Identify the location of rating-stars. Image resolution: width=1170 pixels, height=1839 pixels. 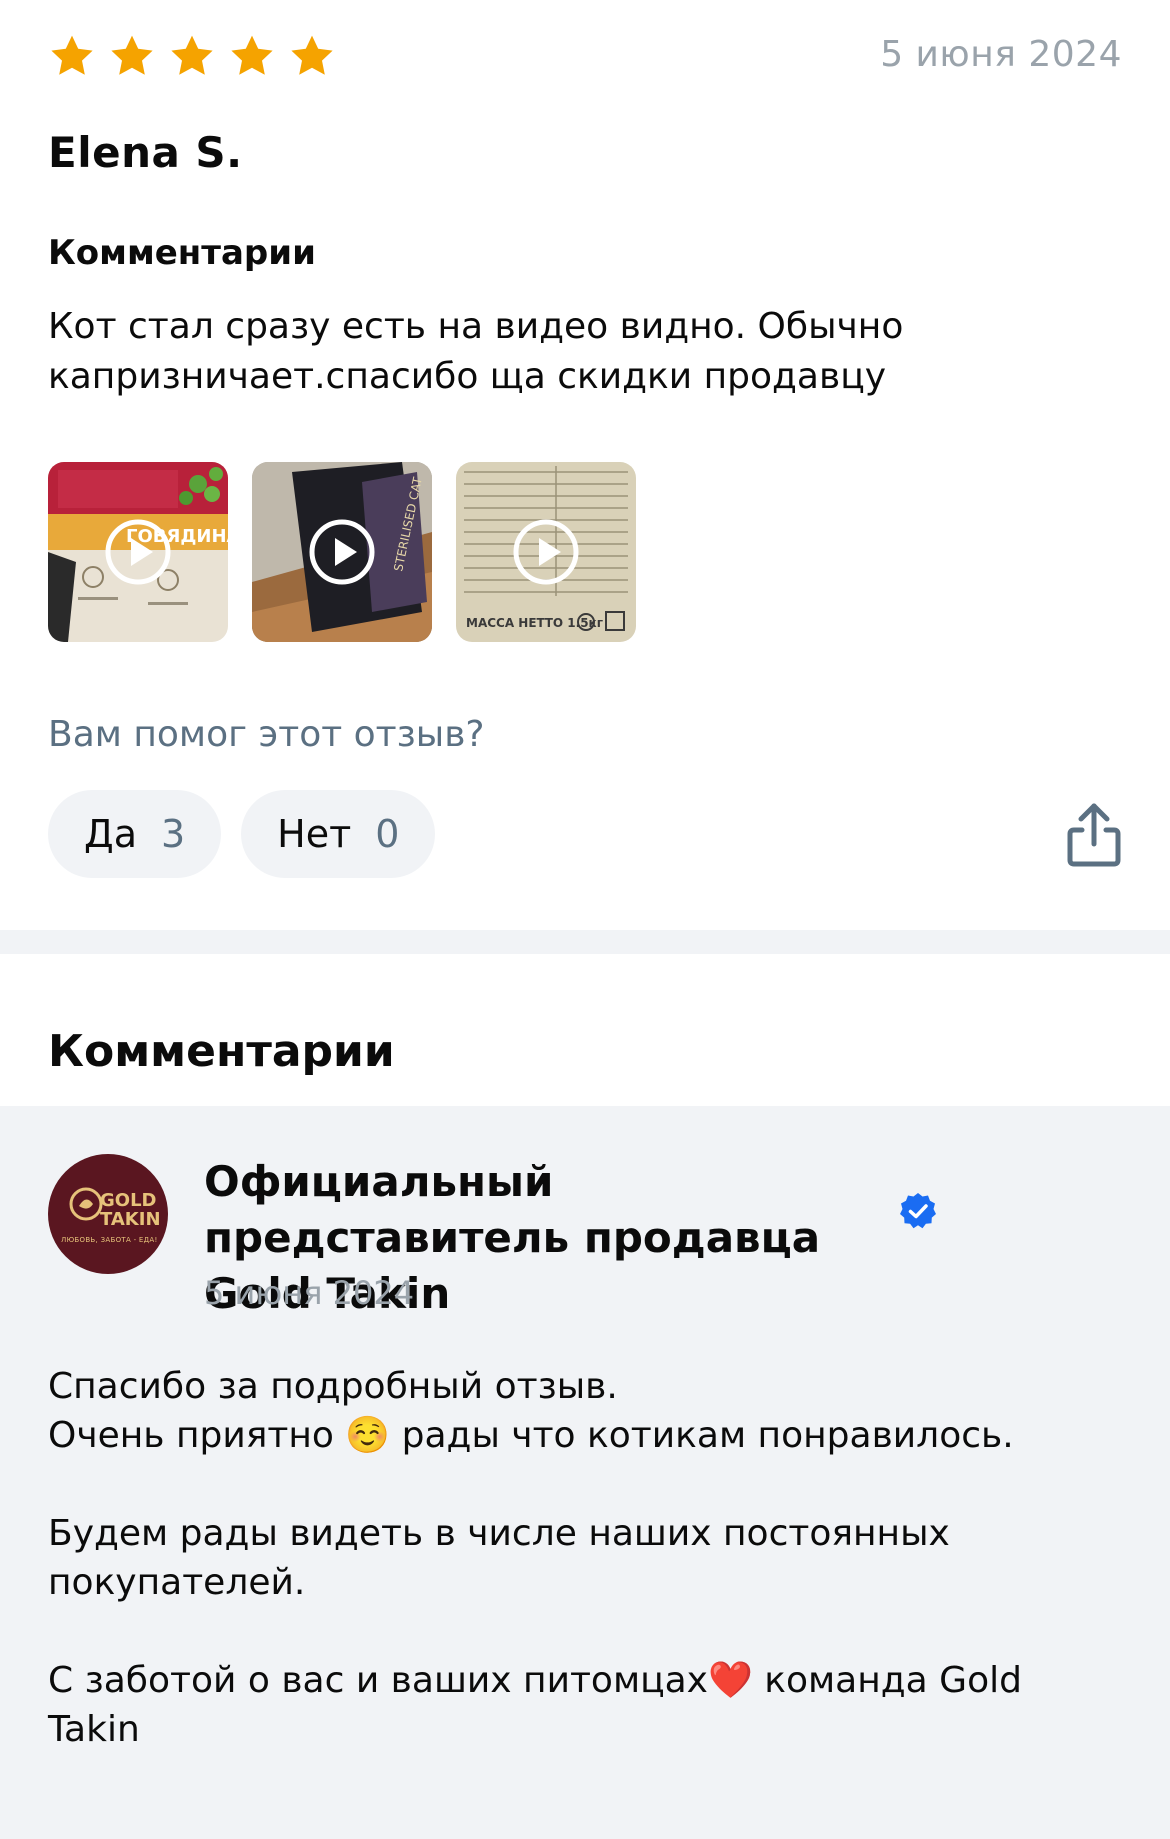
(192, 56).